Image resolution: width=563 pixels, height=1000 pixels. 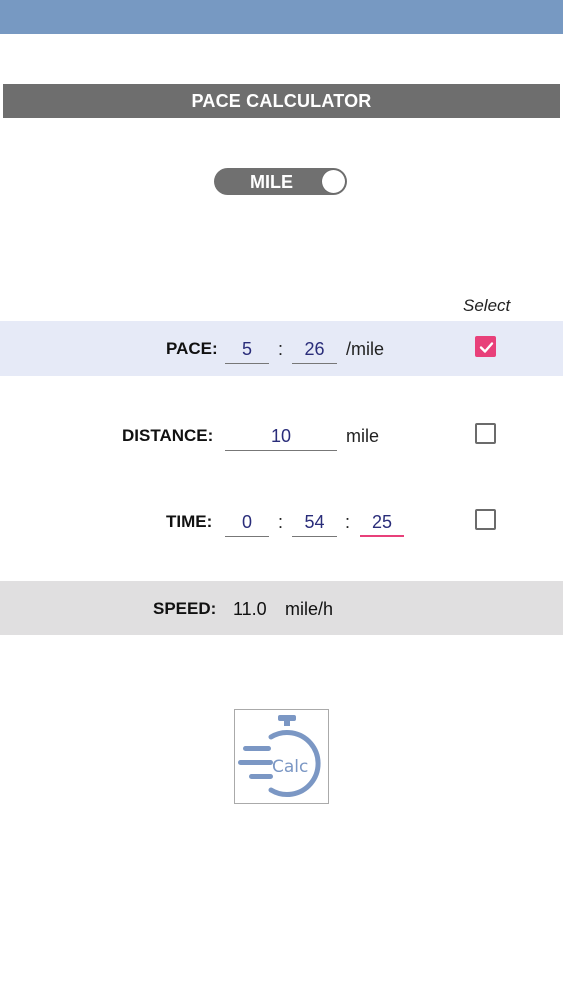 I want to click on speed-label: SPEED:, so click(x=185, y=608).